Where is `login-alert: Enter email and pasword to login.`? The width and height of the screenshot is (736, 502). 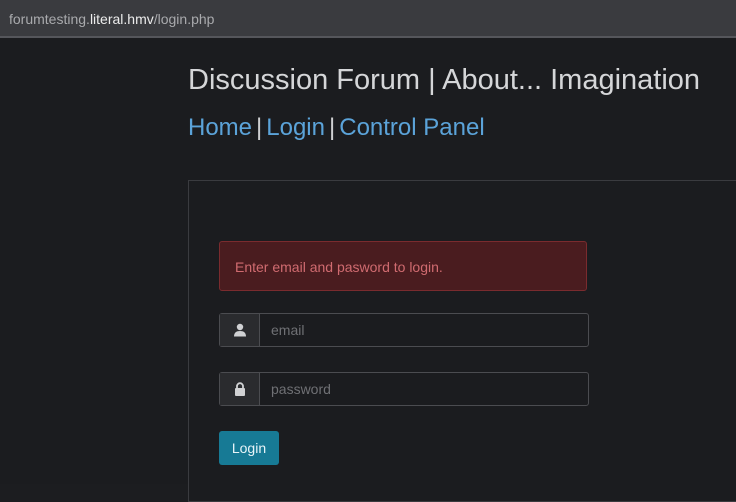
login-alert: Enter email and pasword to login. is located at coordinates (403, 266).